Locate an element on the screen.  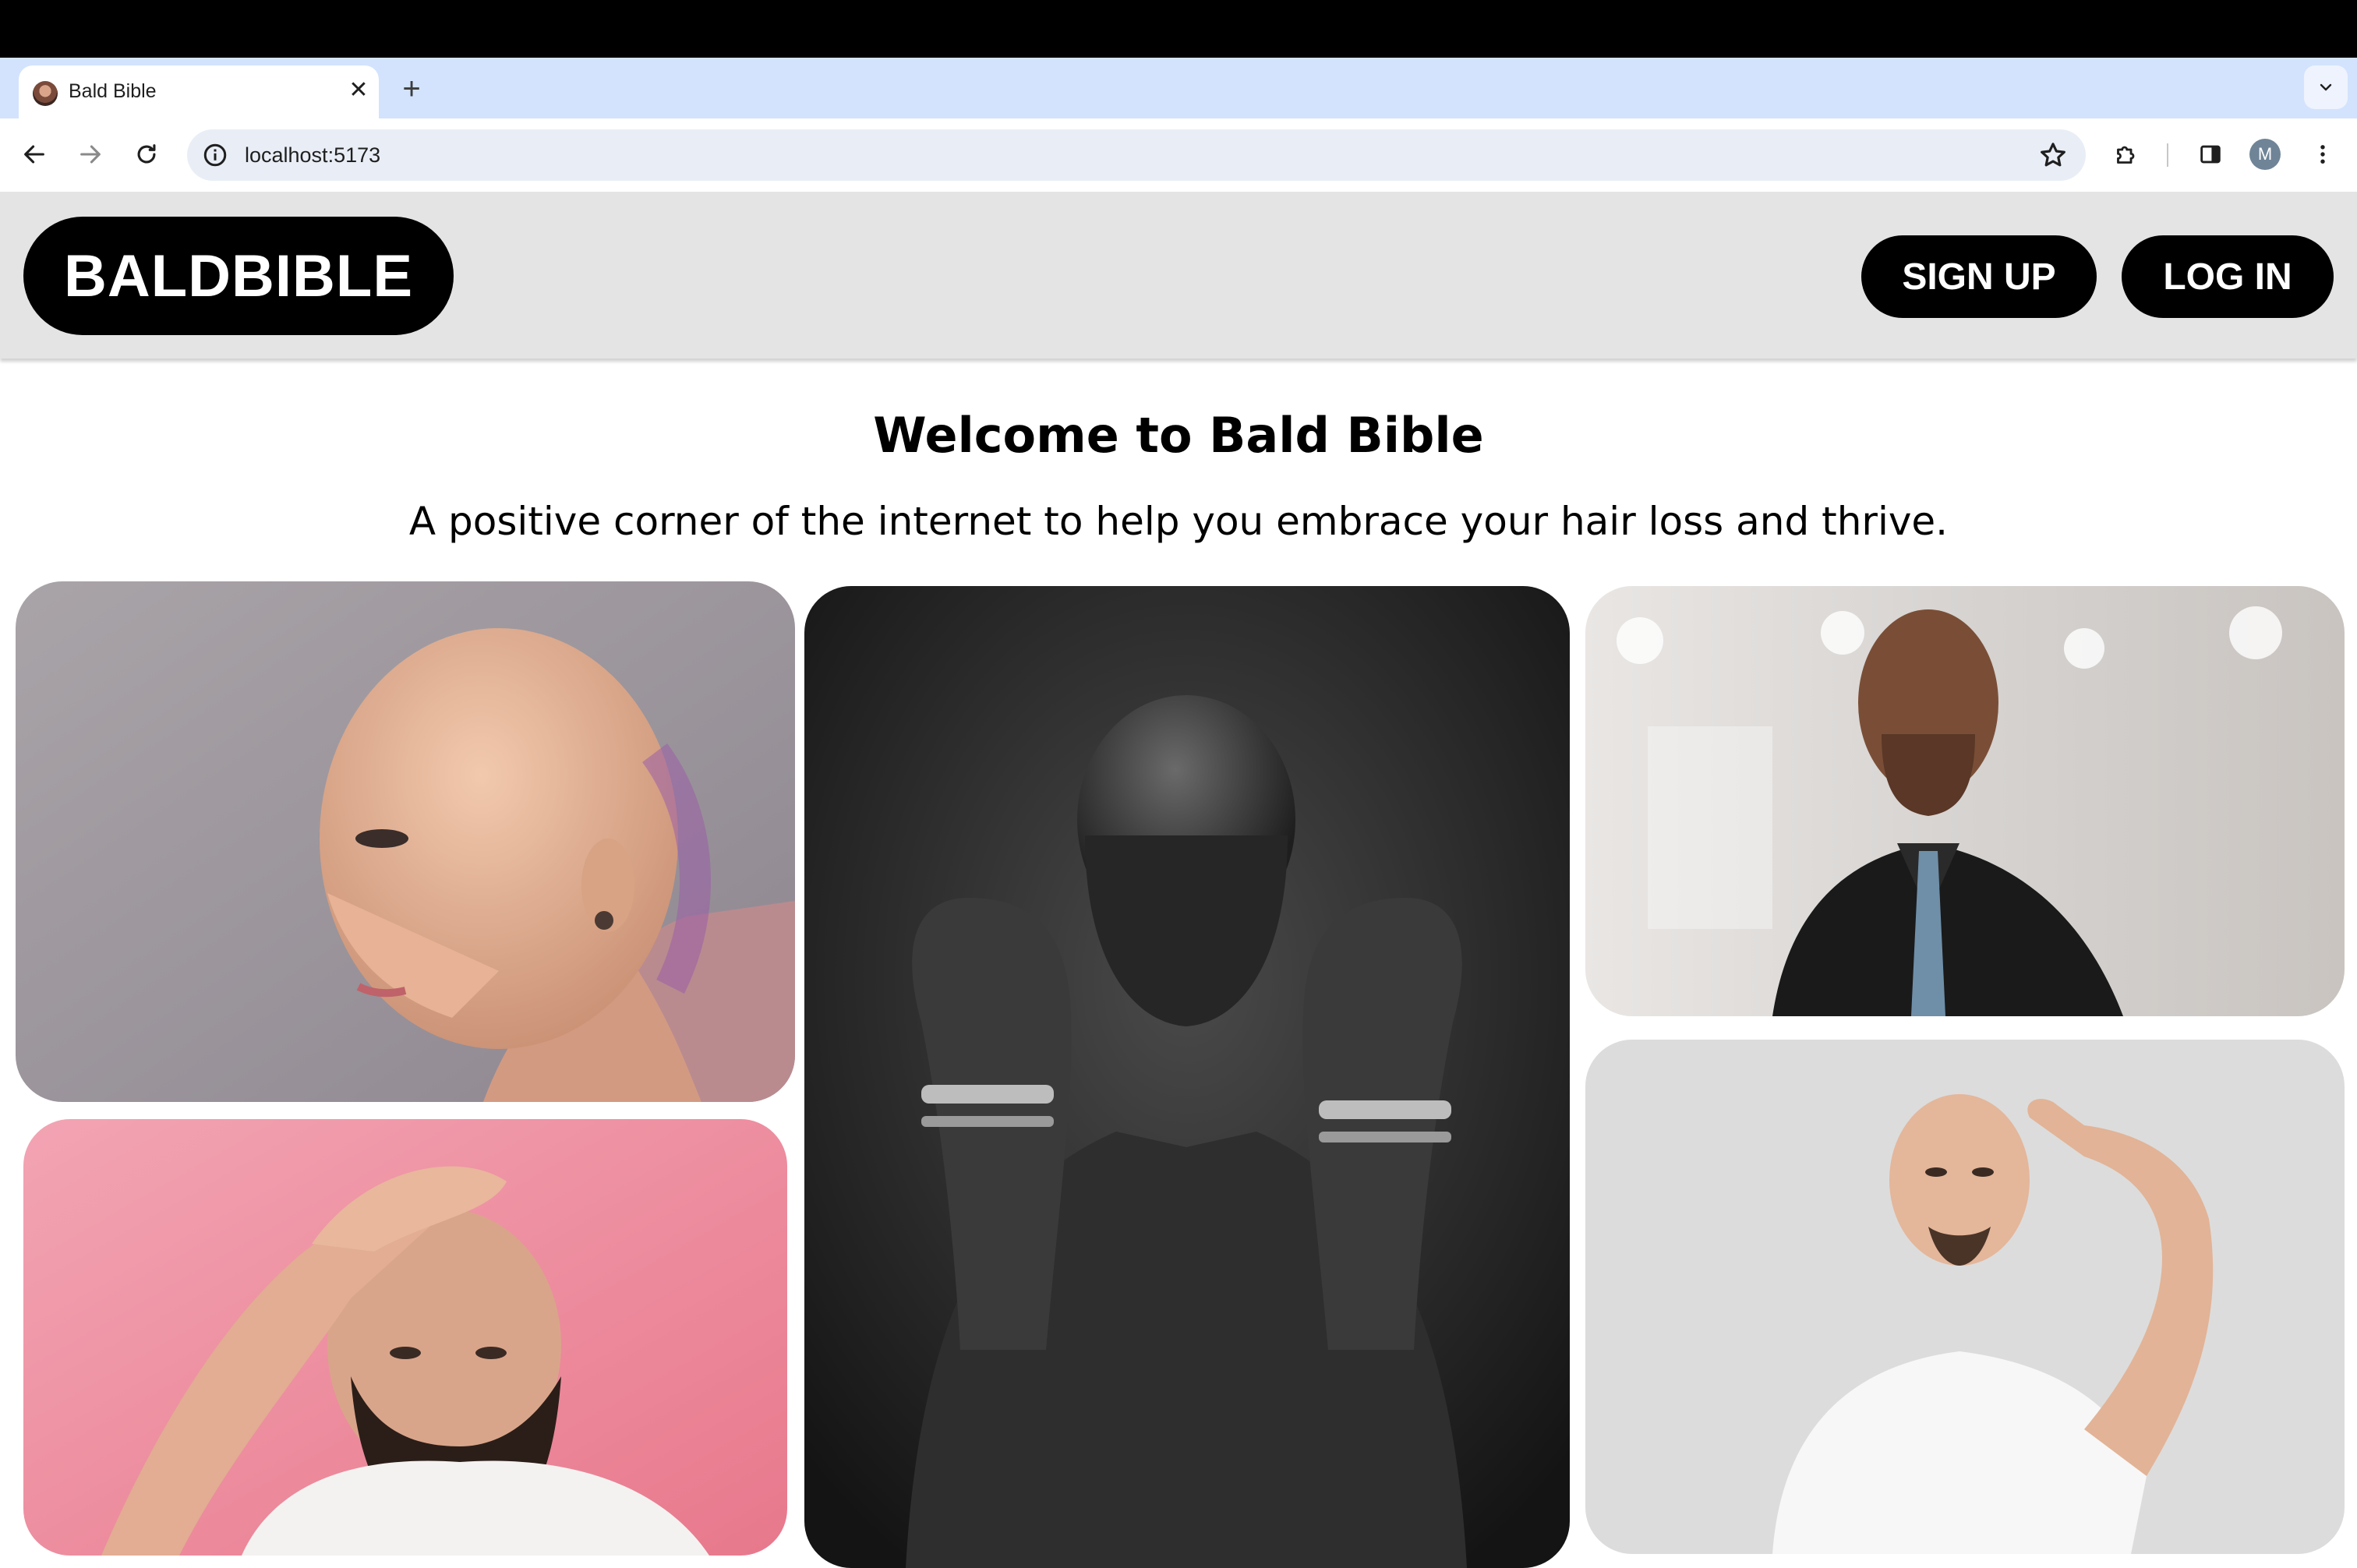
site-logo: BALDBIBLE is located at coordinates (239, 276).